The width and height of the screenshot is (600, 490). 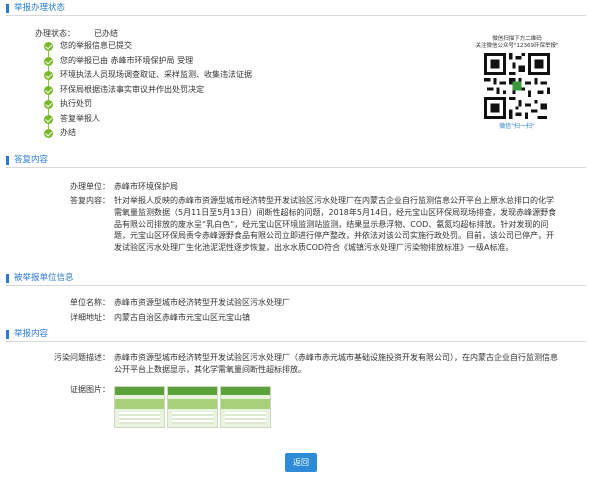 What do you see at coordinates (517, 126) in the screenshot?
I see `qr-scan-label: 微信"扫一扫"` at bounding box center [517, 126].